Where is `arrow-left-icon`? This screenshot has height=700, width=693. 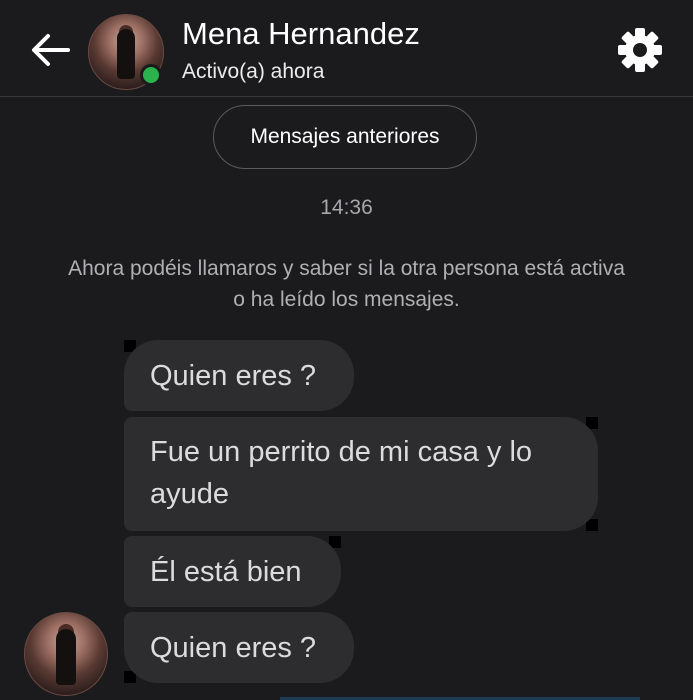 arrow-left-icon is located at coordinates (51, 50).